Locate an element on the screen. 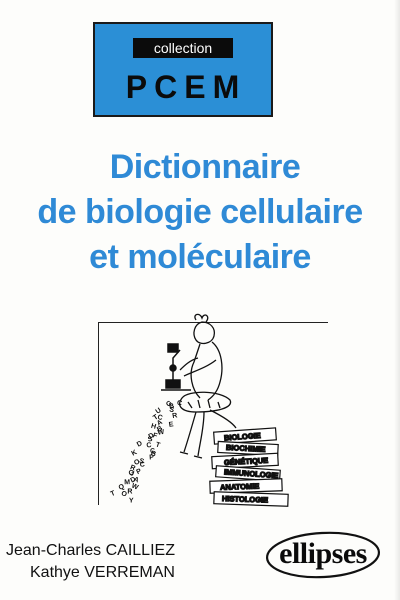 The image size is (400, 600). book-label-6: HISTOLOGIE is located at coordinates (245, 499).